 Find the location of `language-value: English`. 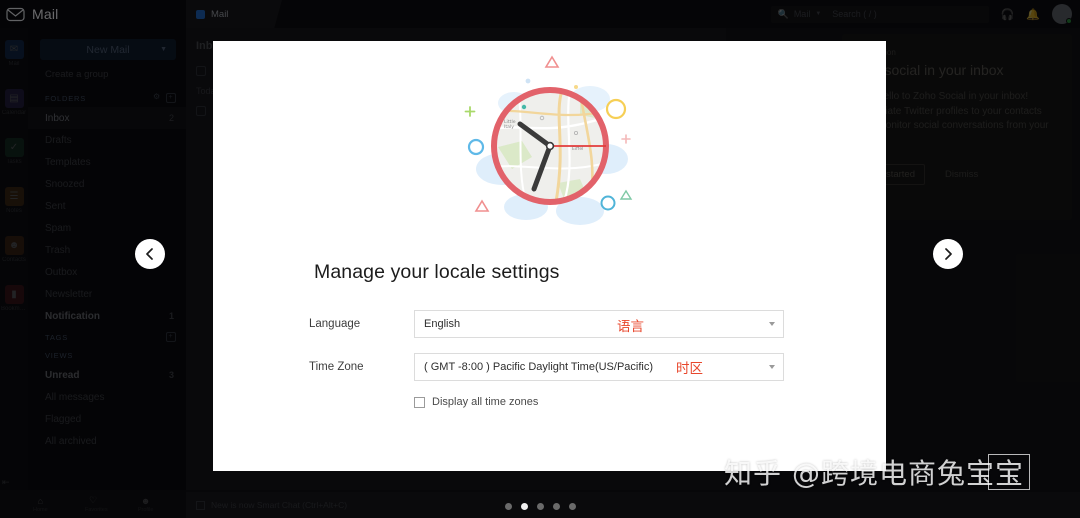

language-value: English is located at coordinates (442, 324).